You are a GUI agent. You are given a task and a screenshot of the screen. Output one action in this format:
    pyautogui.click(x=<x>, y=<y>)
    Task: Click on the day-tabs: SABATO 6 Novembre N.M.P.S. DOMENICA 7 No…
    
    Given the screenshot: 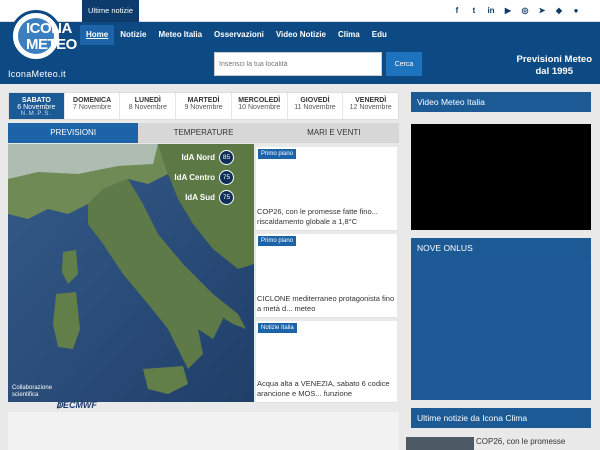 What is the action you would take?
    pyautogui.click(x=203, y=106)
    